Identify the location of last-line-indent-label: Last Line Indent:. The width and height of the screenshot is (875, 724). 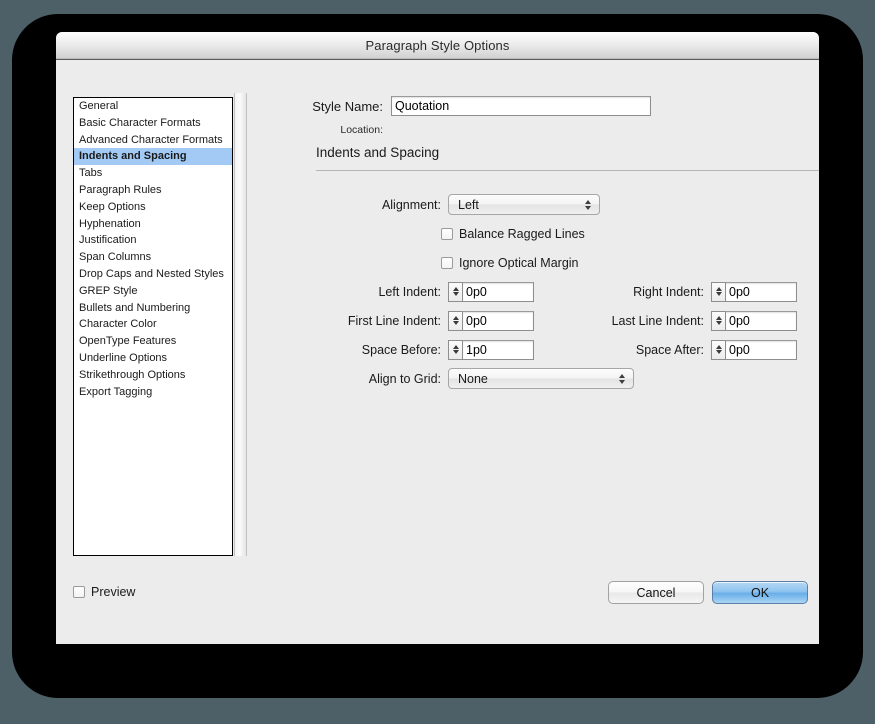
(657, 320).